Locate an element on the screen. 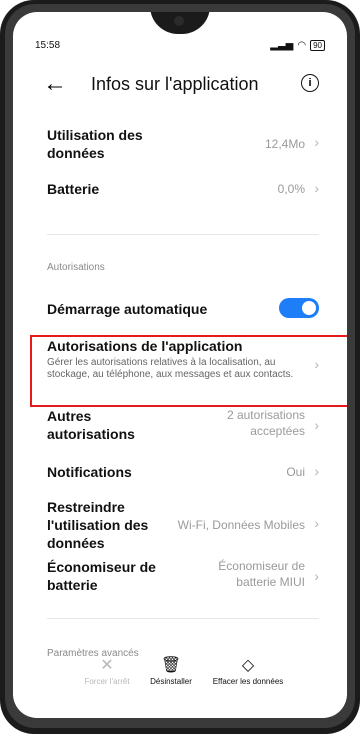 This screenshot has height=734, width=360. page-title: Infos sur l'application is located at coordinates (175, 84).